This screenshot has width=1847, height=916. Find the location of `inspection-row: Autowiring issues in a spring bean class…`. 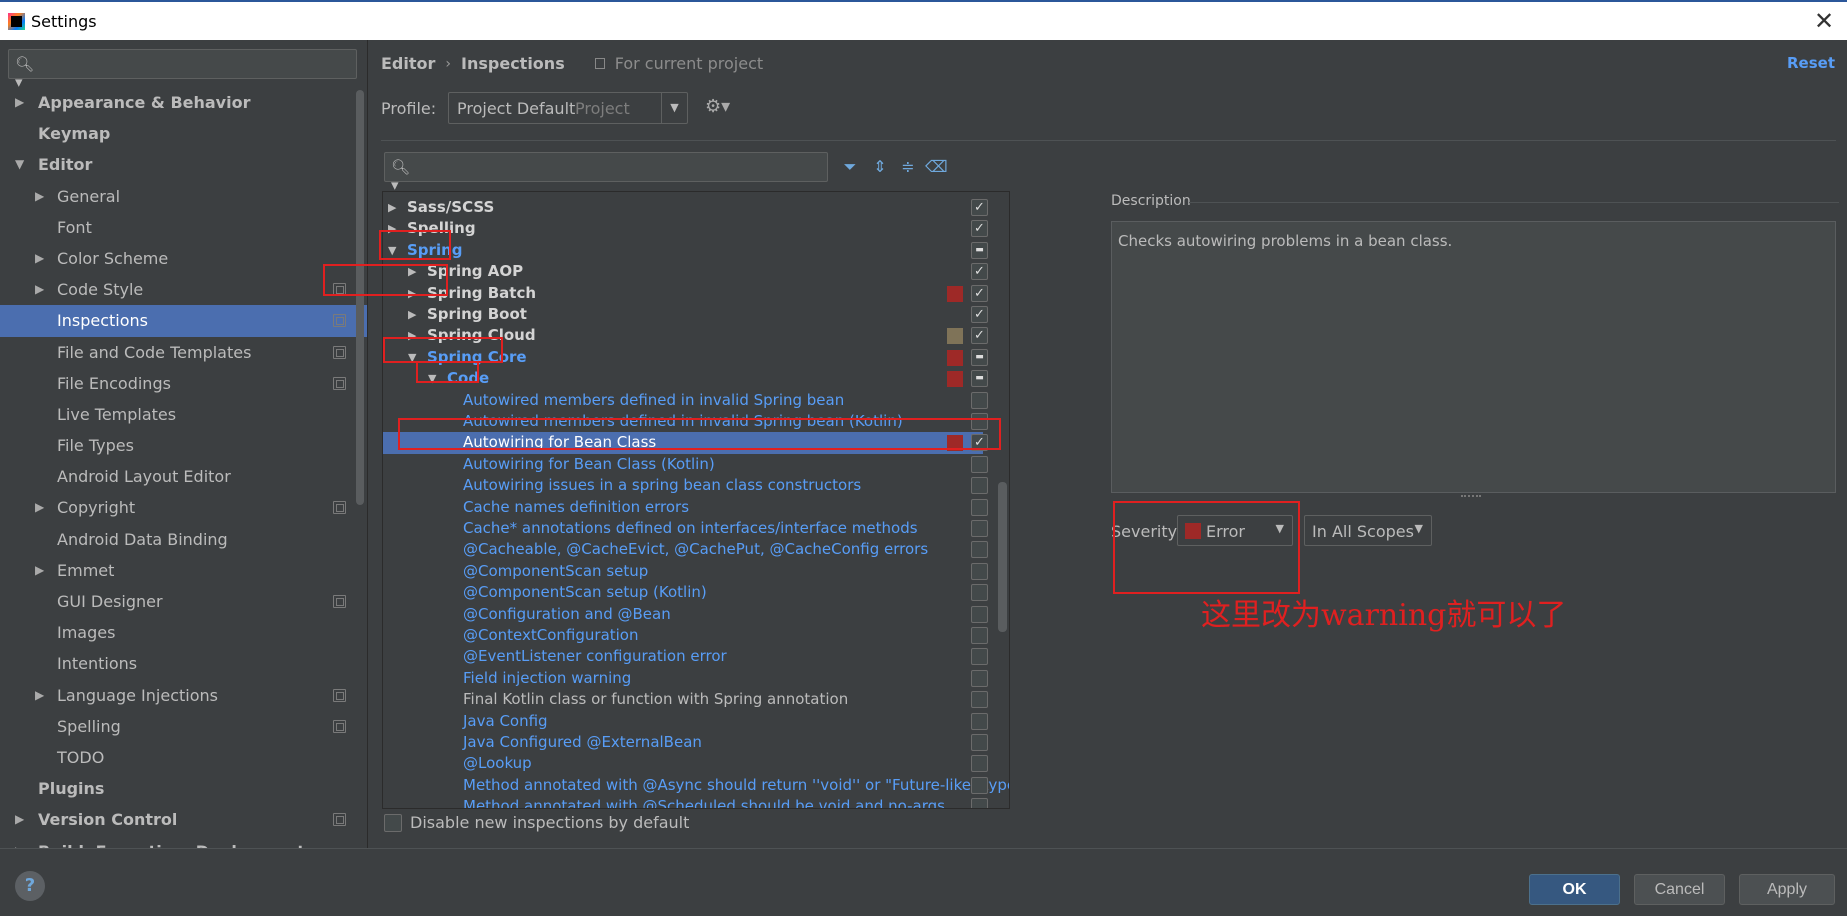

inspection-row: Autowiring issues in a spring bean class… is located at coordinates (685, 485).